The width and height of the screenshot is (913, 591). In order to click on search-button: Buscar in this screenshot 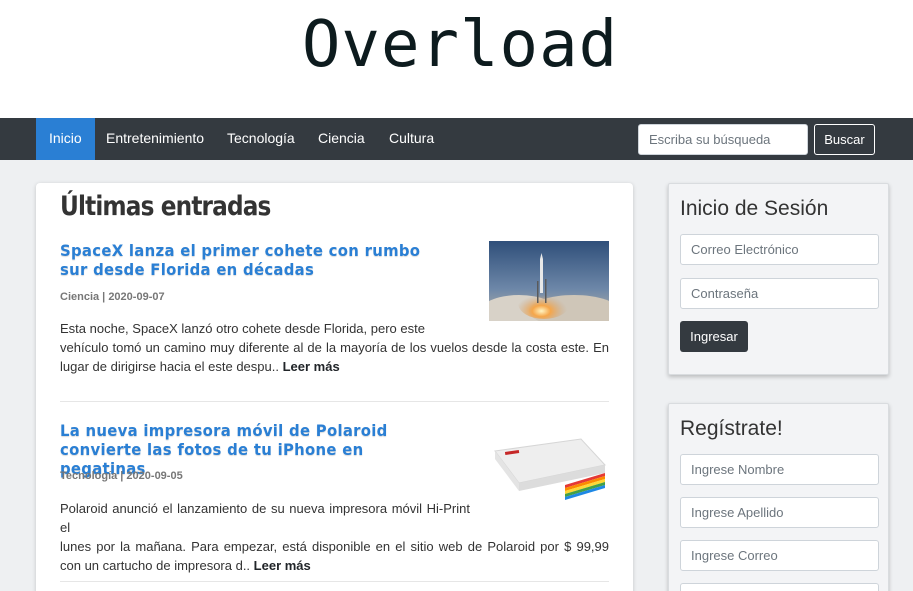, I will do `click(844, 139)`.